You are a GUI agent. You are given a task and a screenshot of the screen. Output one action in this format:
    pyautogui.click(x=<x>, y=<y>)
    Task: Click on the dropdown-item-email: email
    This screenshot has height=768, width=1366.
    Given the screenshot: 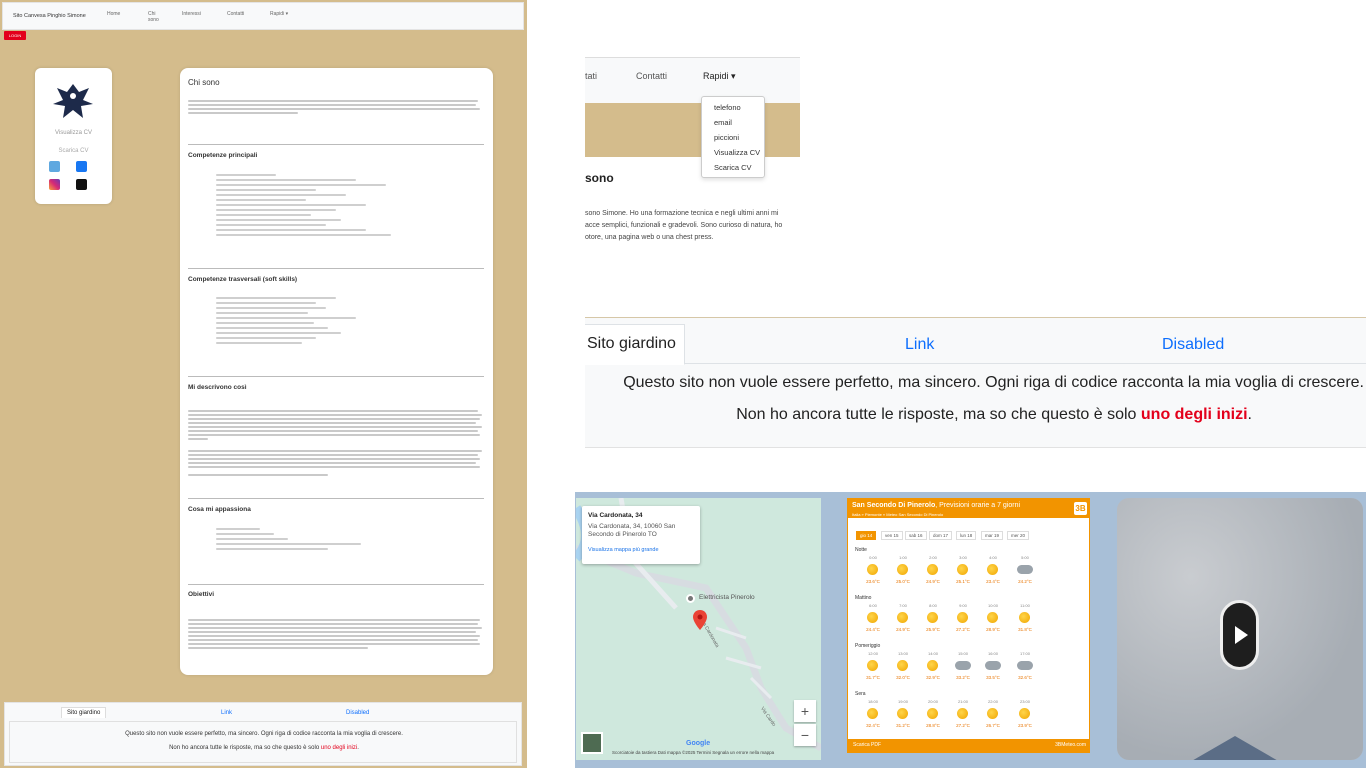 What is the action you would take?
    pyautogui.click(x=723, y=122)
    